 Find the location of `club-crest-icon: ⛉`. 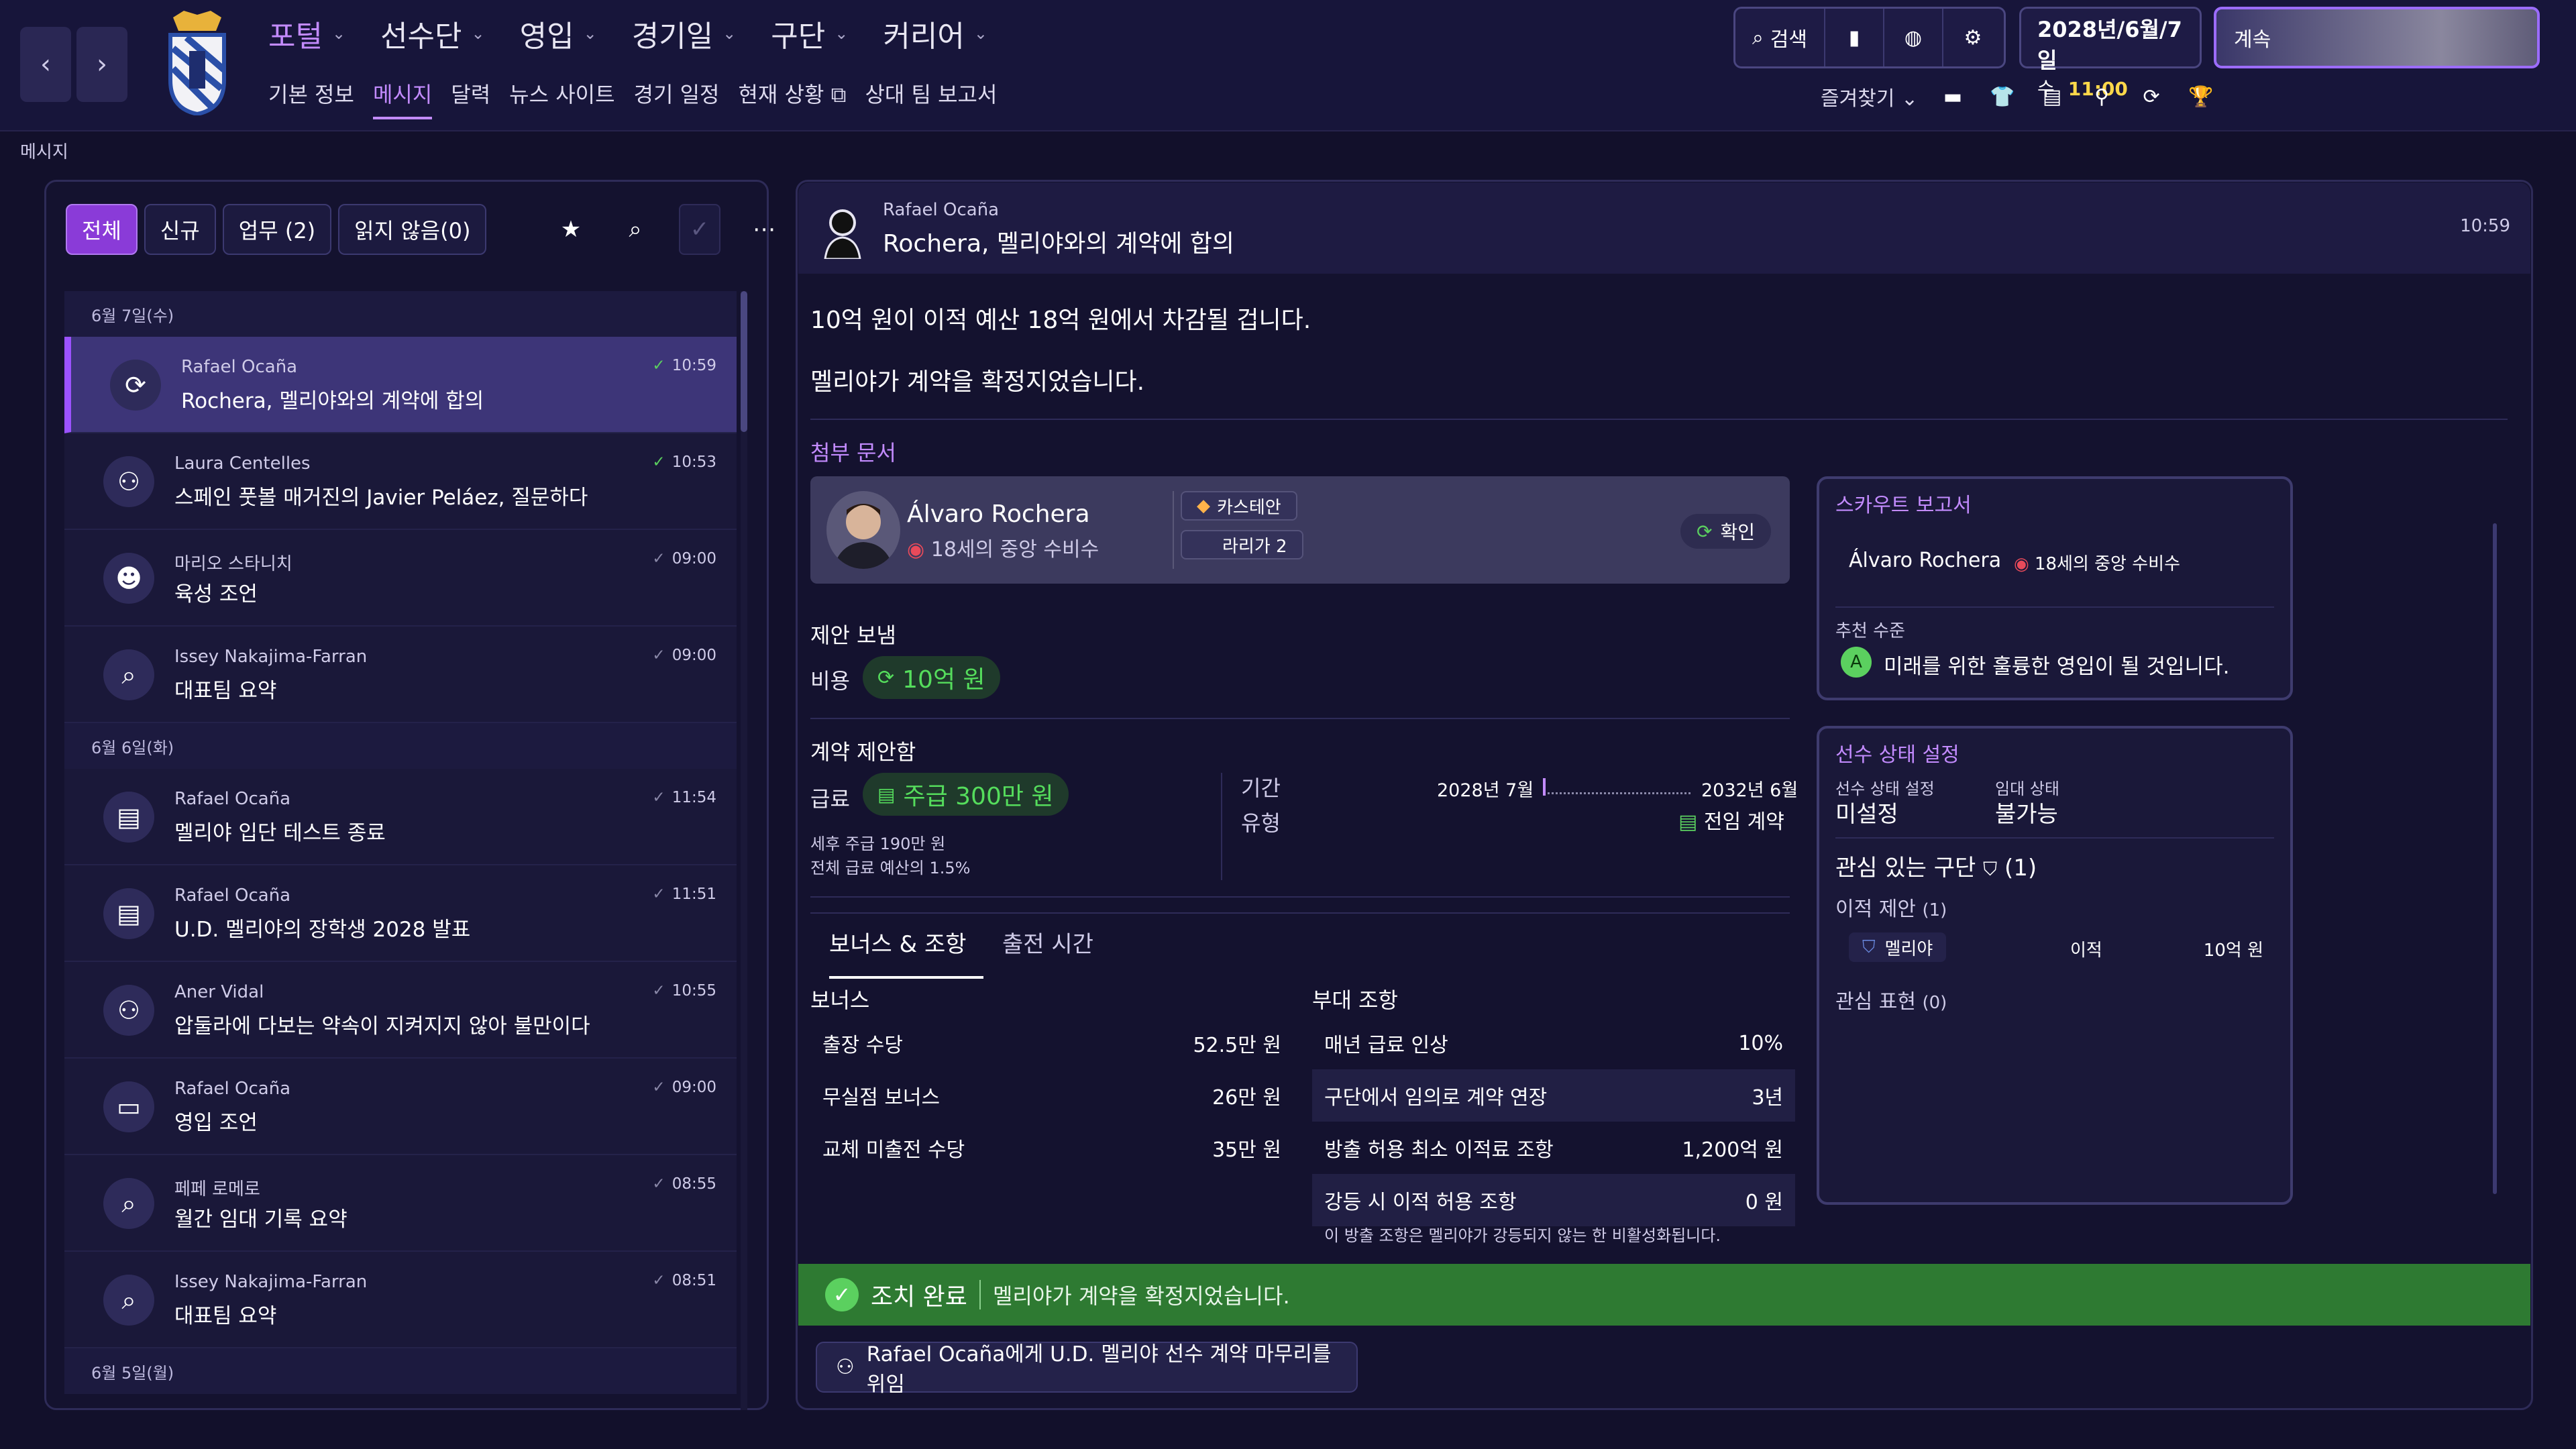

club-crest-icon: ⛉ is located at coordinates (1869, 946).